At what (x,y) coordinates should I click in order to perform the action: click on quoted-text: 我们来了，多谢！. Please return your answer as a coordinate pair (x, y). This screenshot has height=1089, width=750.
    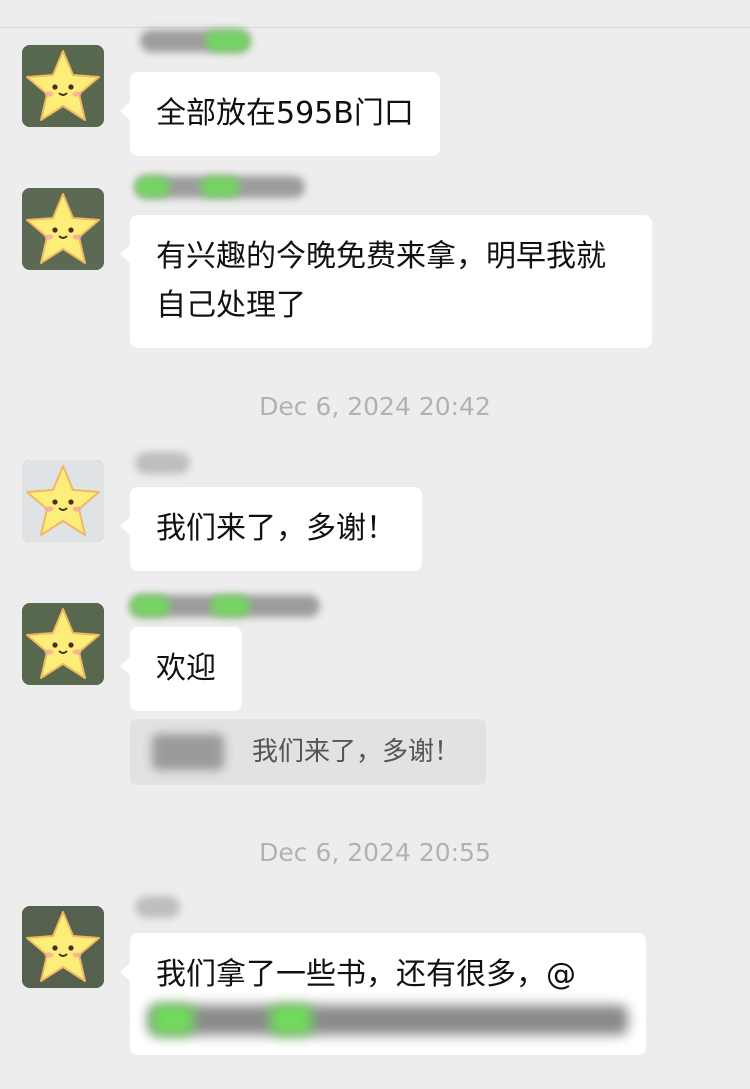
    Looking at the image, I should click on (356, 752).